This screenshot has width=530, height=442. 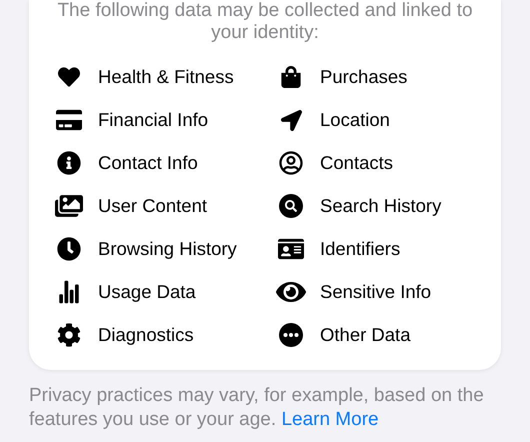 What do you see at coordinates (291, 335) in the screenshot?
I see `more-icon` at bounding box center [291, 335].